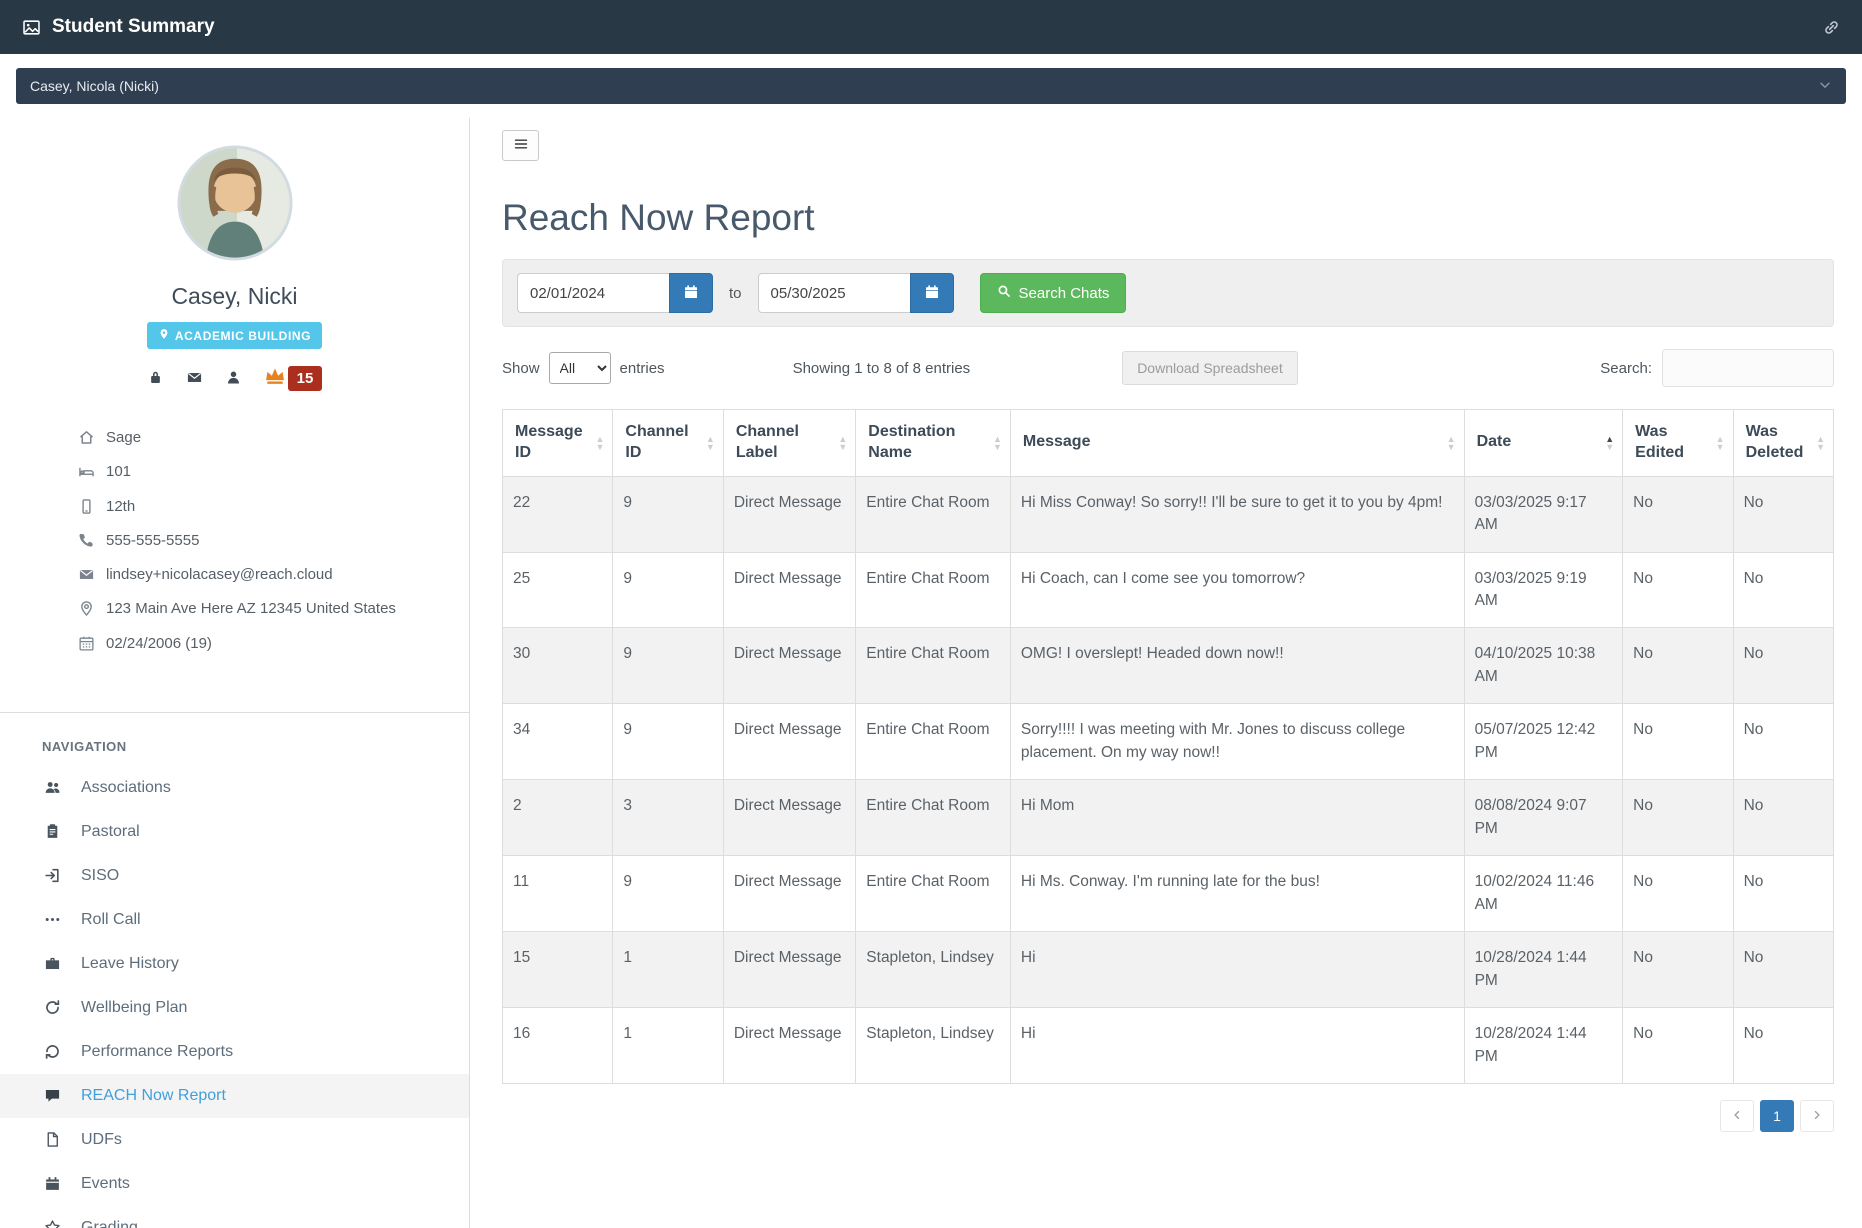  What do you see at coordinates (234, 1217) in the screenshot?
I see `sidebar-item-grading: Grading` at bounding box center [234, 1217].